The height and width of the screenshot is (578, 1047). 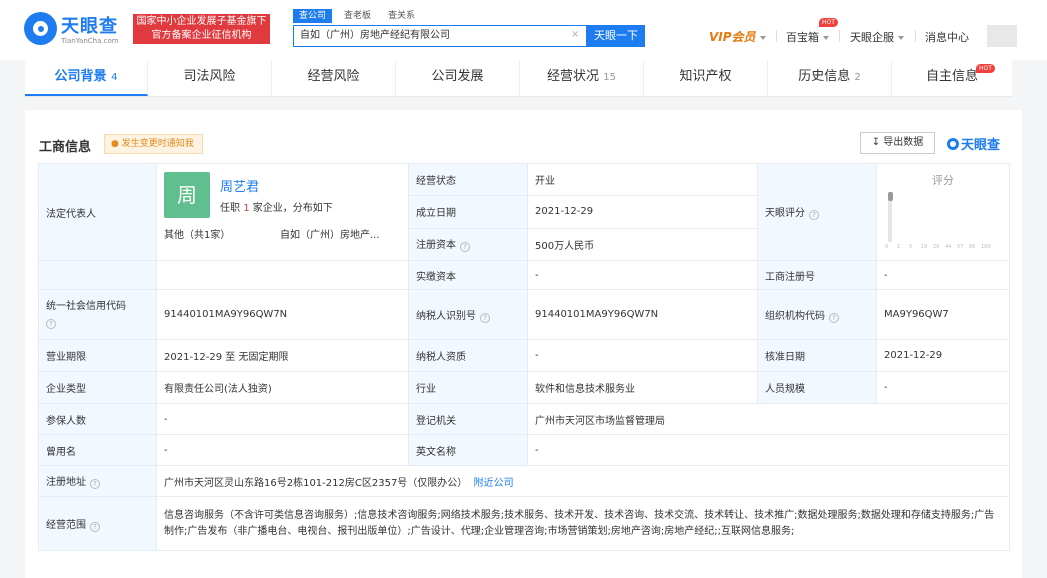 What do you see at coordinates (768, 450) in the screenshot?
I see `english-name-value: -` at bounding box center [768, 450].